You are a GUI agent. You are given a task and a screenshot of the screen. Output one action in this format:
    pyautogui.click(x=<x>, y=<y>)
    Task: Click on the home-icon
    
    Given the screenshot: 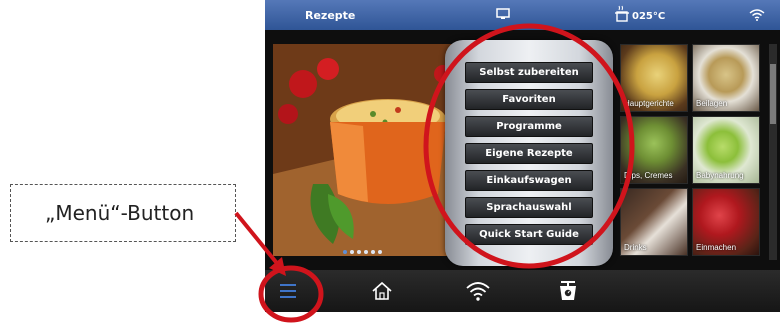 What is the action you would take?
    pyautogui.click(x=382, y=290)
    